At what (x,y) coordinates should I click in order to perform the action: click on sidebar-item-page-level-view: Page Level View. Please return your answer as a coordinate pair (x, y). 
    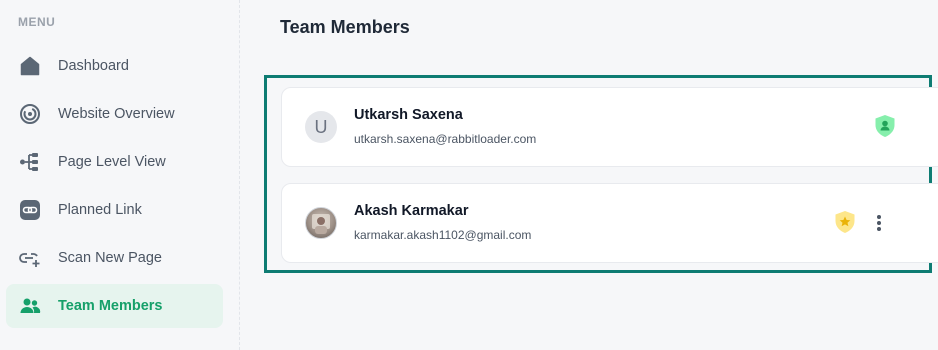
    Looking at the image, I should click on (114, 162).